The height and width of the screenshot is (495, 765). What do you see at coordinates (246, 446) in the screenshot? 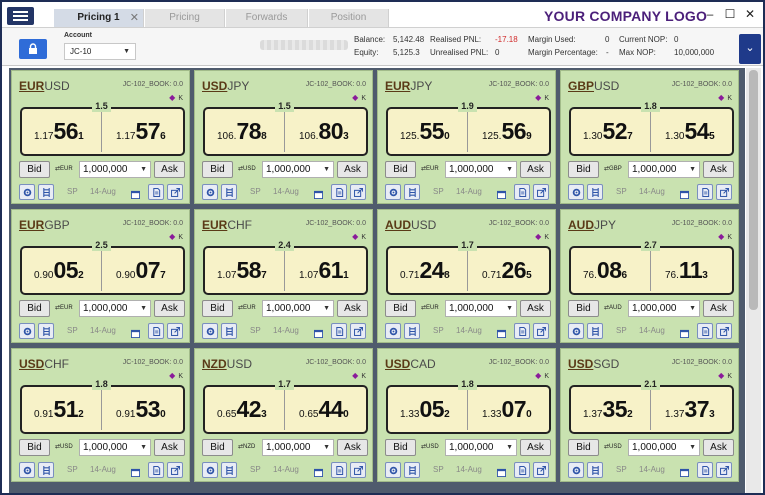
I see `currency-toggle: ⇄NZD` at bounding box center [246, 446].